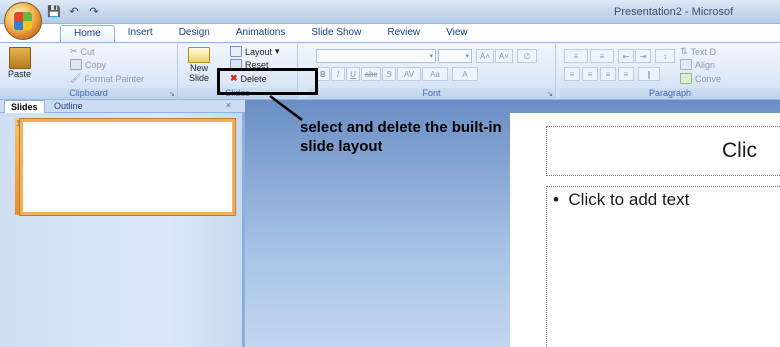 This screenshot has height=347, width=780. I want to click on align-left-icon: ≡, so click(572, 74).